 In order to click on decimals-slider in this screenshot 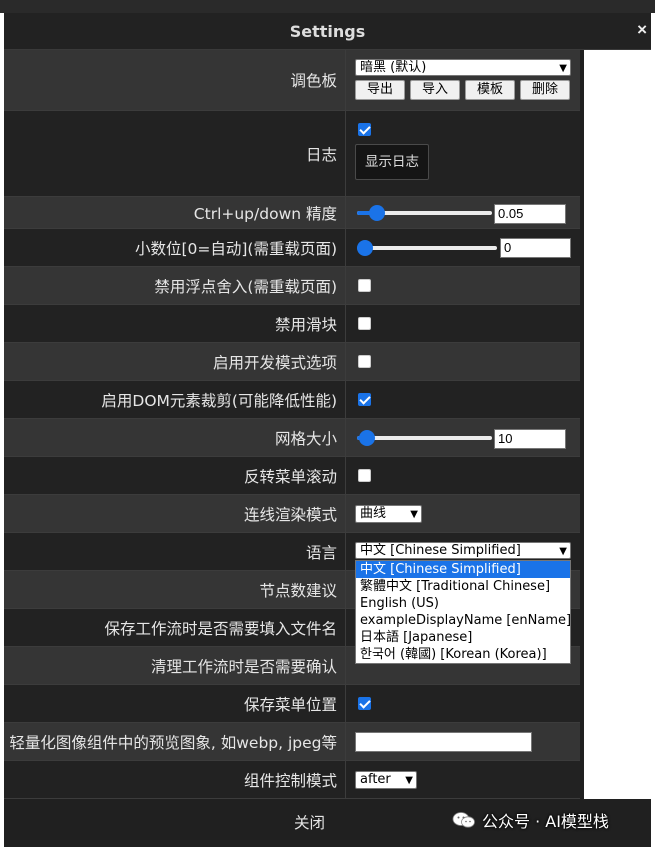, I will do `click(427, 248)`.